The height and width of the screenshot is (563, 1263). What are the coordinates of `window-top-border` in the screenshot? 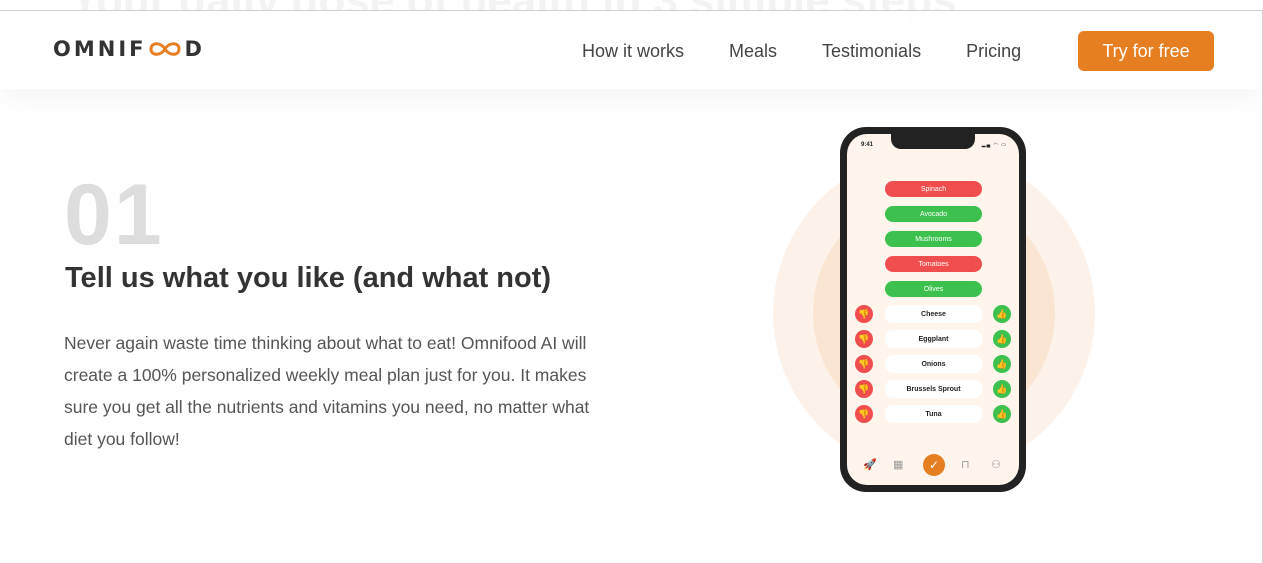 It's located at (631, 10).